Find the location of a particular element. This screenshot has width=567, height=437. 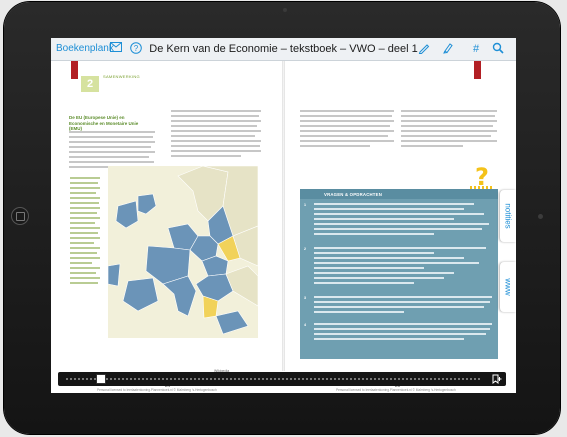

web-tab-label: www is located at coordinates (508, 287).